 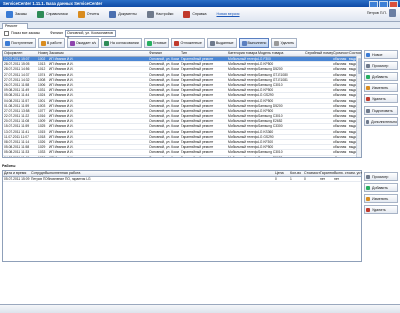 I want to click on column-header: Срочность, so click(x=341, y=53).